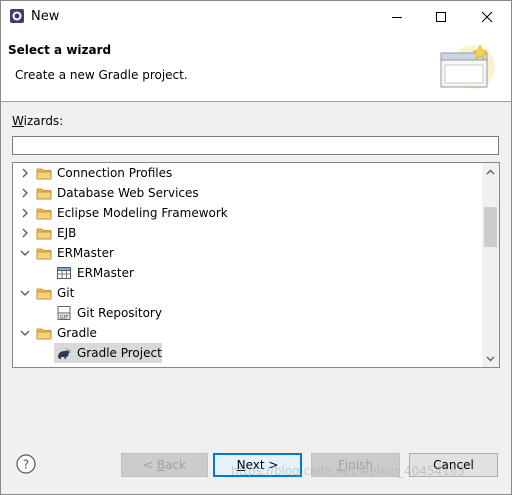 The width and height of the screenshot is (512, 495). Describe the element at coordinates (487, 17) in the screenshot. I see `close-button` at that location.